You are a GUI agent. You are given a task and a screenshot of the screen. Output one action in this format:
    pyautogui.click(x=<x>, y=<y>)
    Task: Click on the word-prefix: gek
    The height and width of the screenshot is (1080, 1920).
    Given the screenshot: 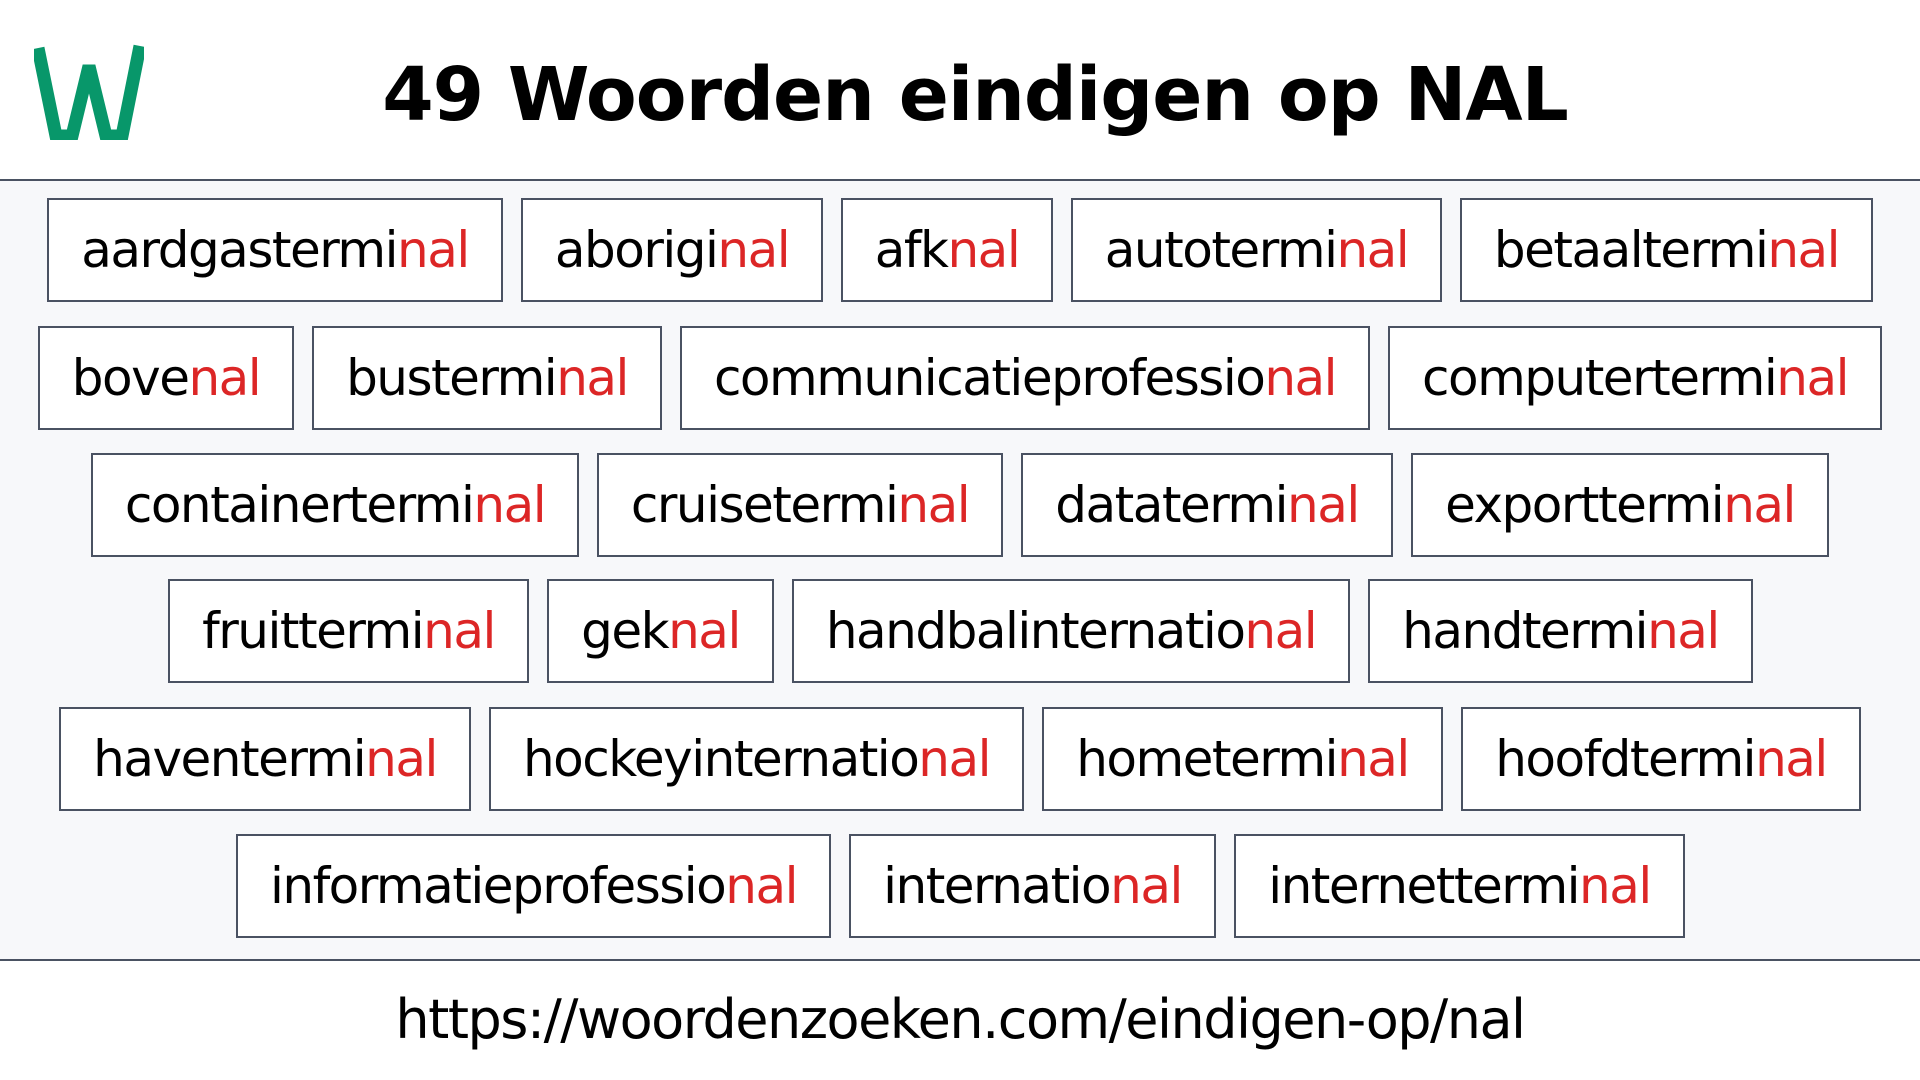 What is the action you would take?
    pyautogui.click(x=625, y=631)
    